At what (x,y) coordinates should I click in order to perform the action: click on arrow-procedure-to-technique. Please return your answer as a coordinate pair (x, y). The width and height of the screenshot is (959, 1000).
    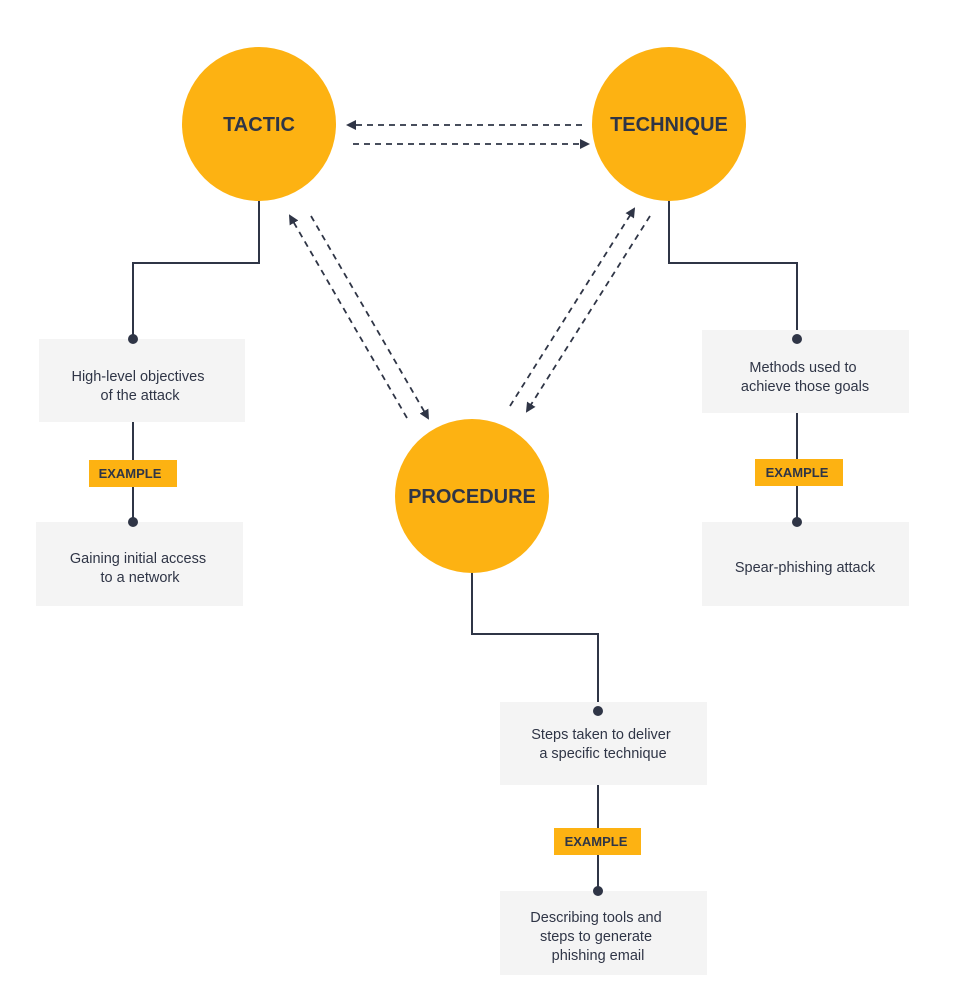
    Looking at the image, I should click on (572, 307).